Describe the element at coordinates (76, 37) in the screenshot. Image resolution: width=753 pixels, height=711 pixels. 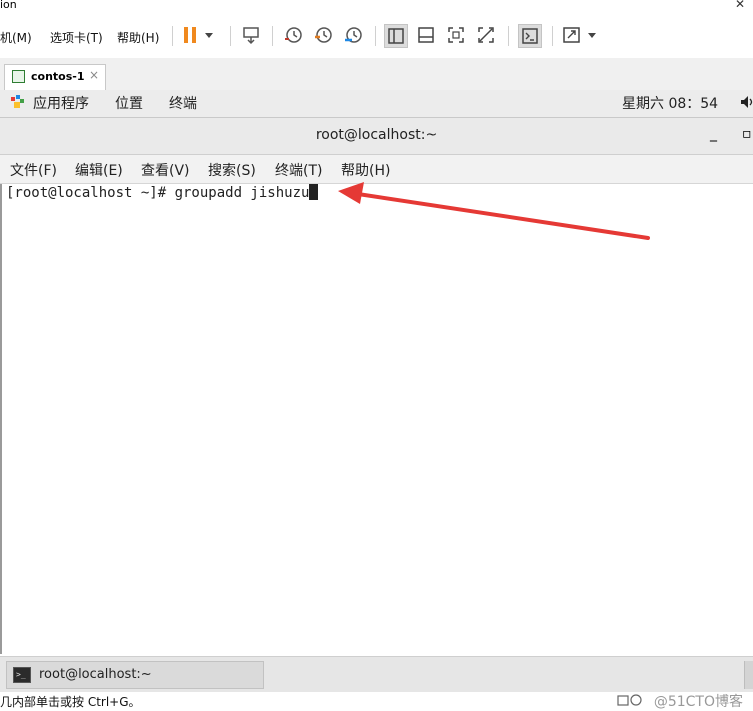
I see `menu-tabs: 选项卡(T)` at that location.